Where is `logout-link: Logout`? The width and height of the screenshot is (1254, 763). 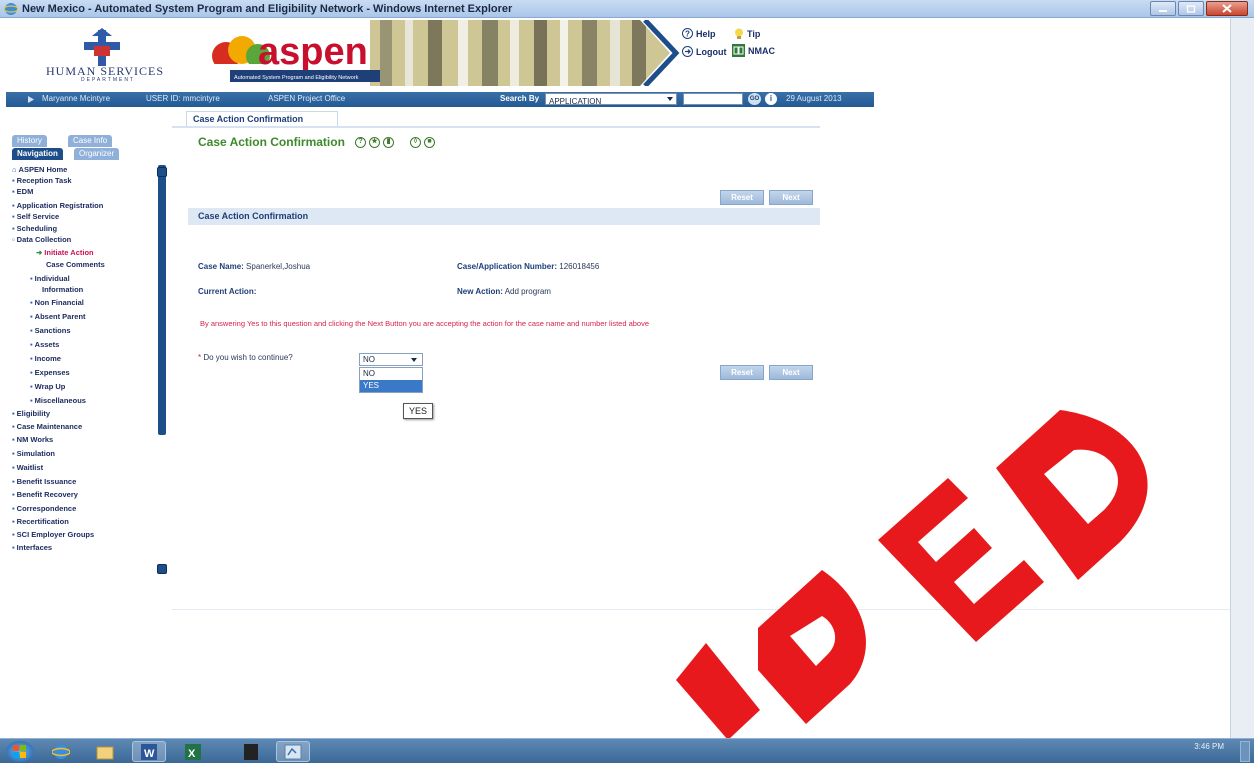 logout-link: Logout is located at coordinates (704, 51).